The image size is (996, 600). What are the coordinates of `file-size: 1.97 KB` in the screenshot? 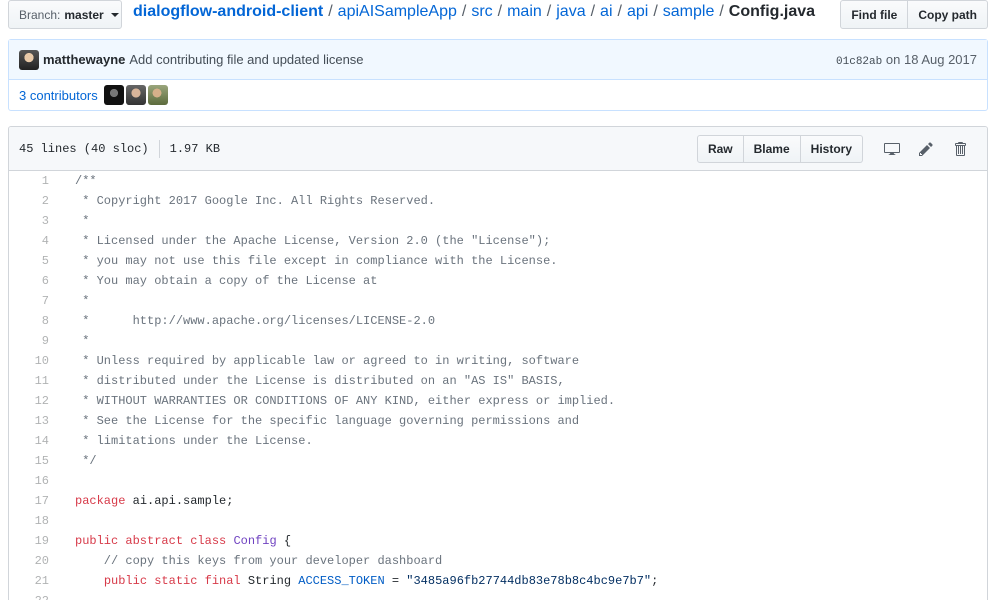 It's located at (195, 148).